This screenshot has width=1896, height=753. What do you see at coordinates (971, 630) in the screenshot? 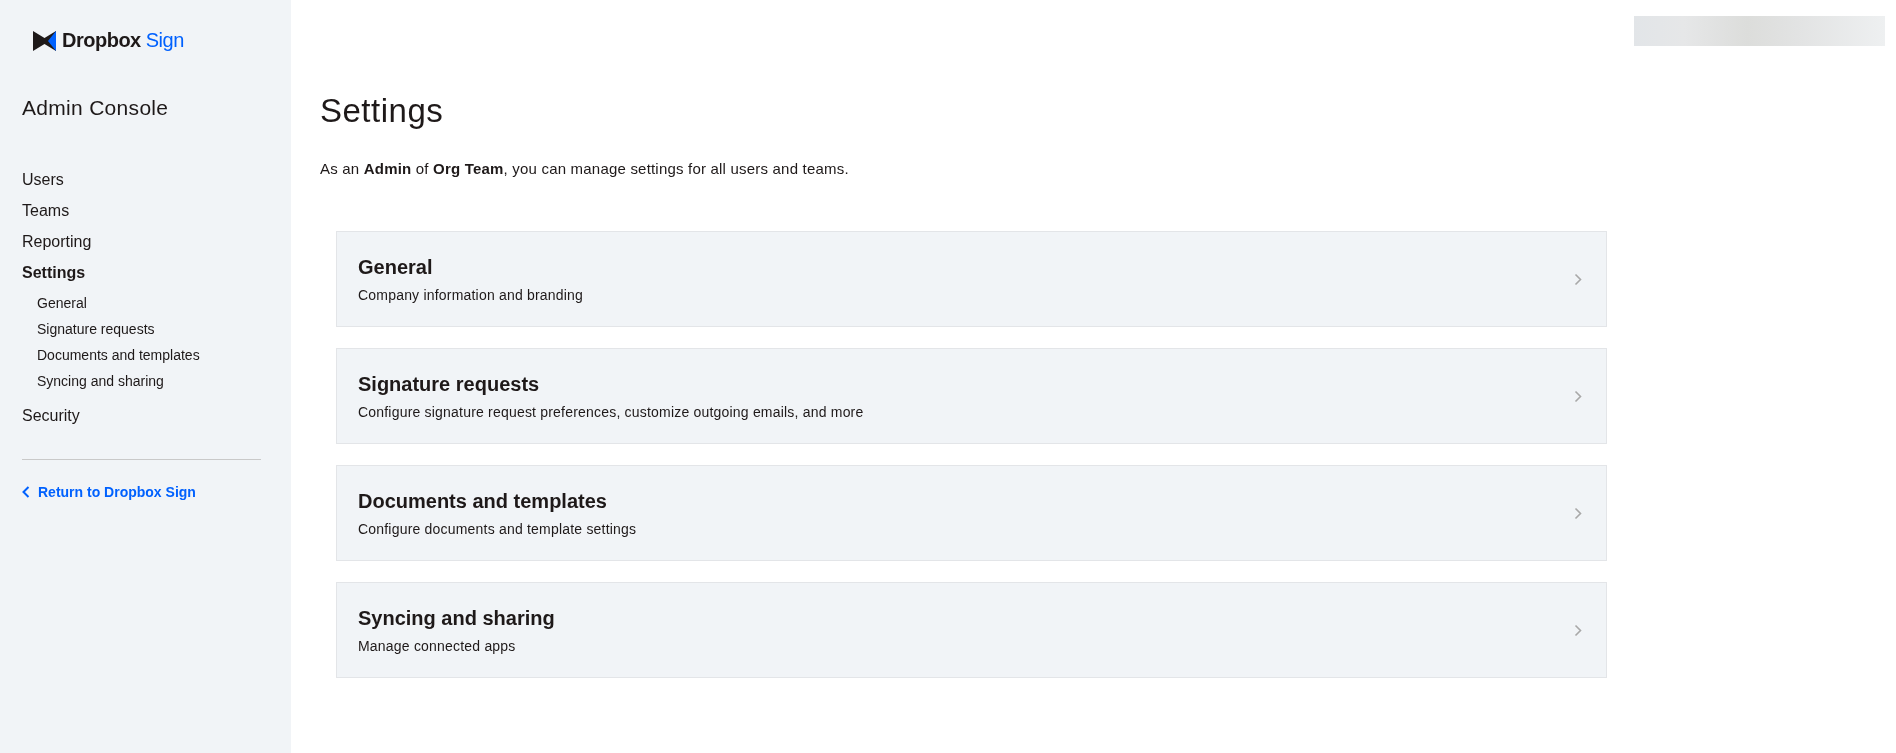
I see `settings-card: Syncing and sharing Manage connected apps` at bounding box center [971, 630].